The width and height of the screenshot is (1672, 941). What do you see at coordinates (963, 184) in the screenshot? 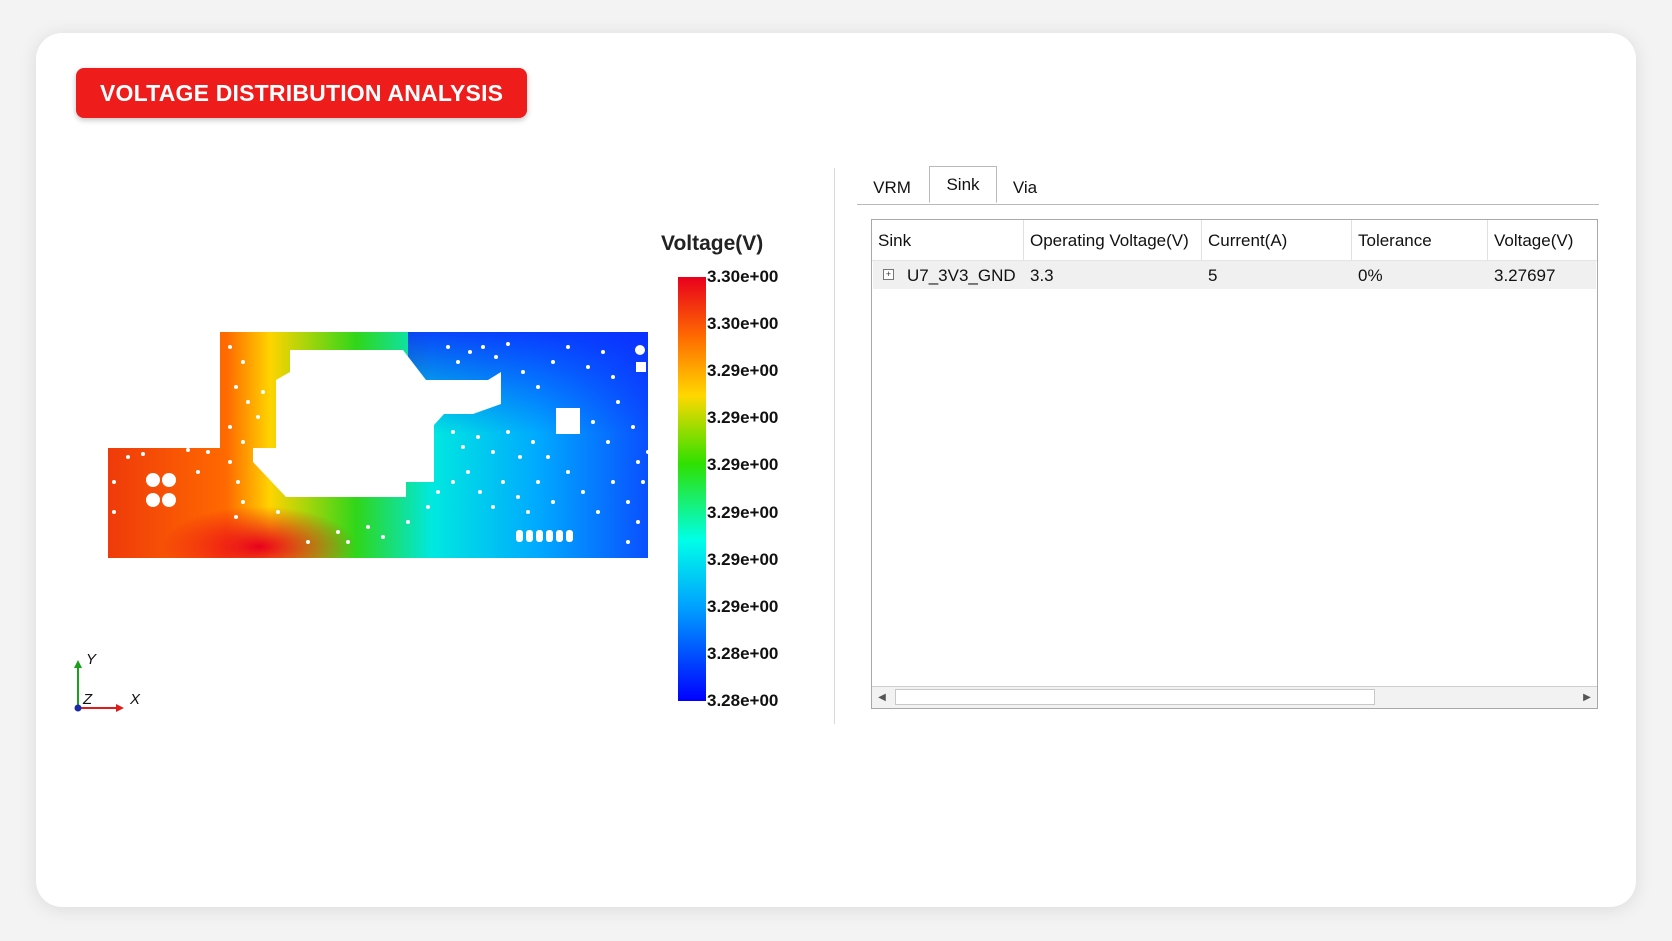
I see `tab-sink: Sink` at bounding box center [963, 184].